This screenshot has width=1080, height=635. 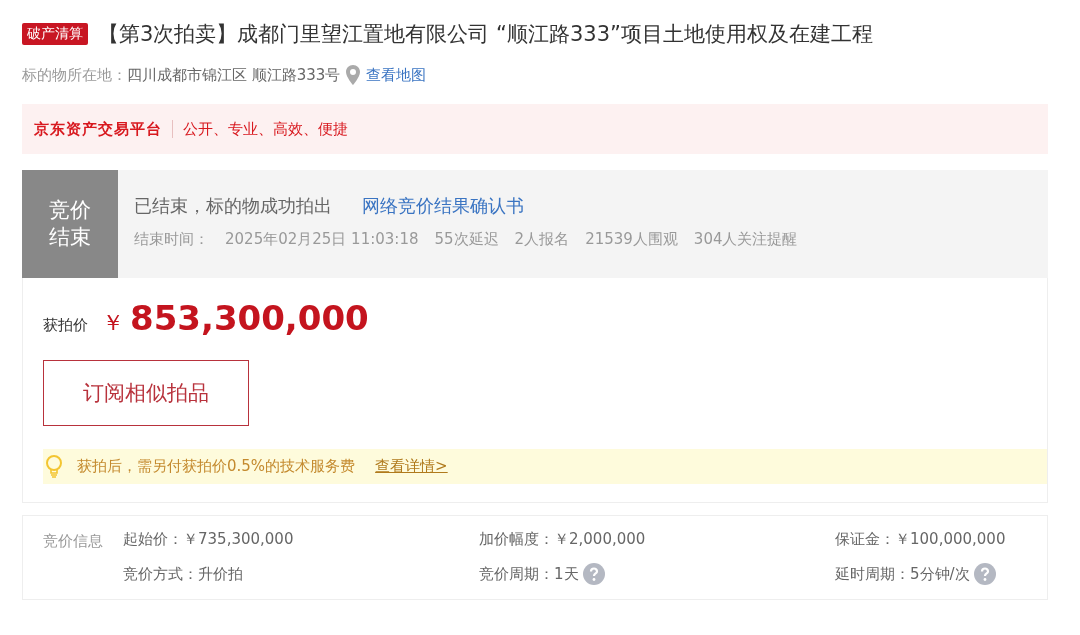 What do you see at coordinates (466, 239) in the screenshot?
I see `auction-stat: 55次延迟` at bounding box center [466, 239].